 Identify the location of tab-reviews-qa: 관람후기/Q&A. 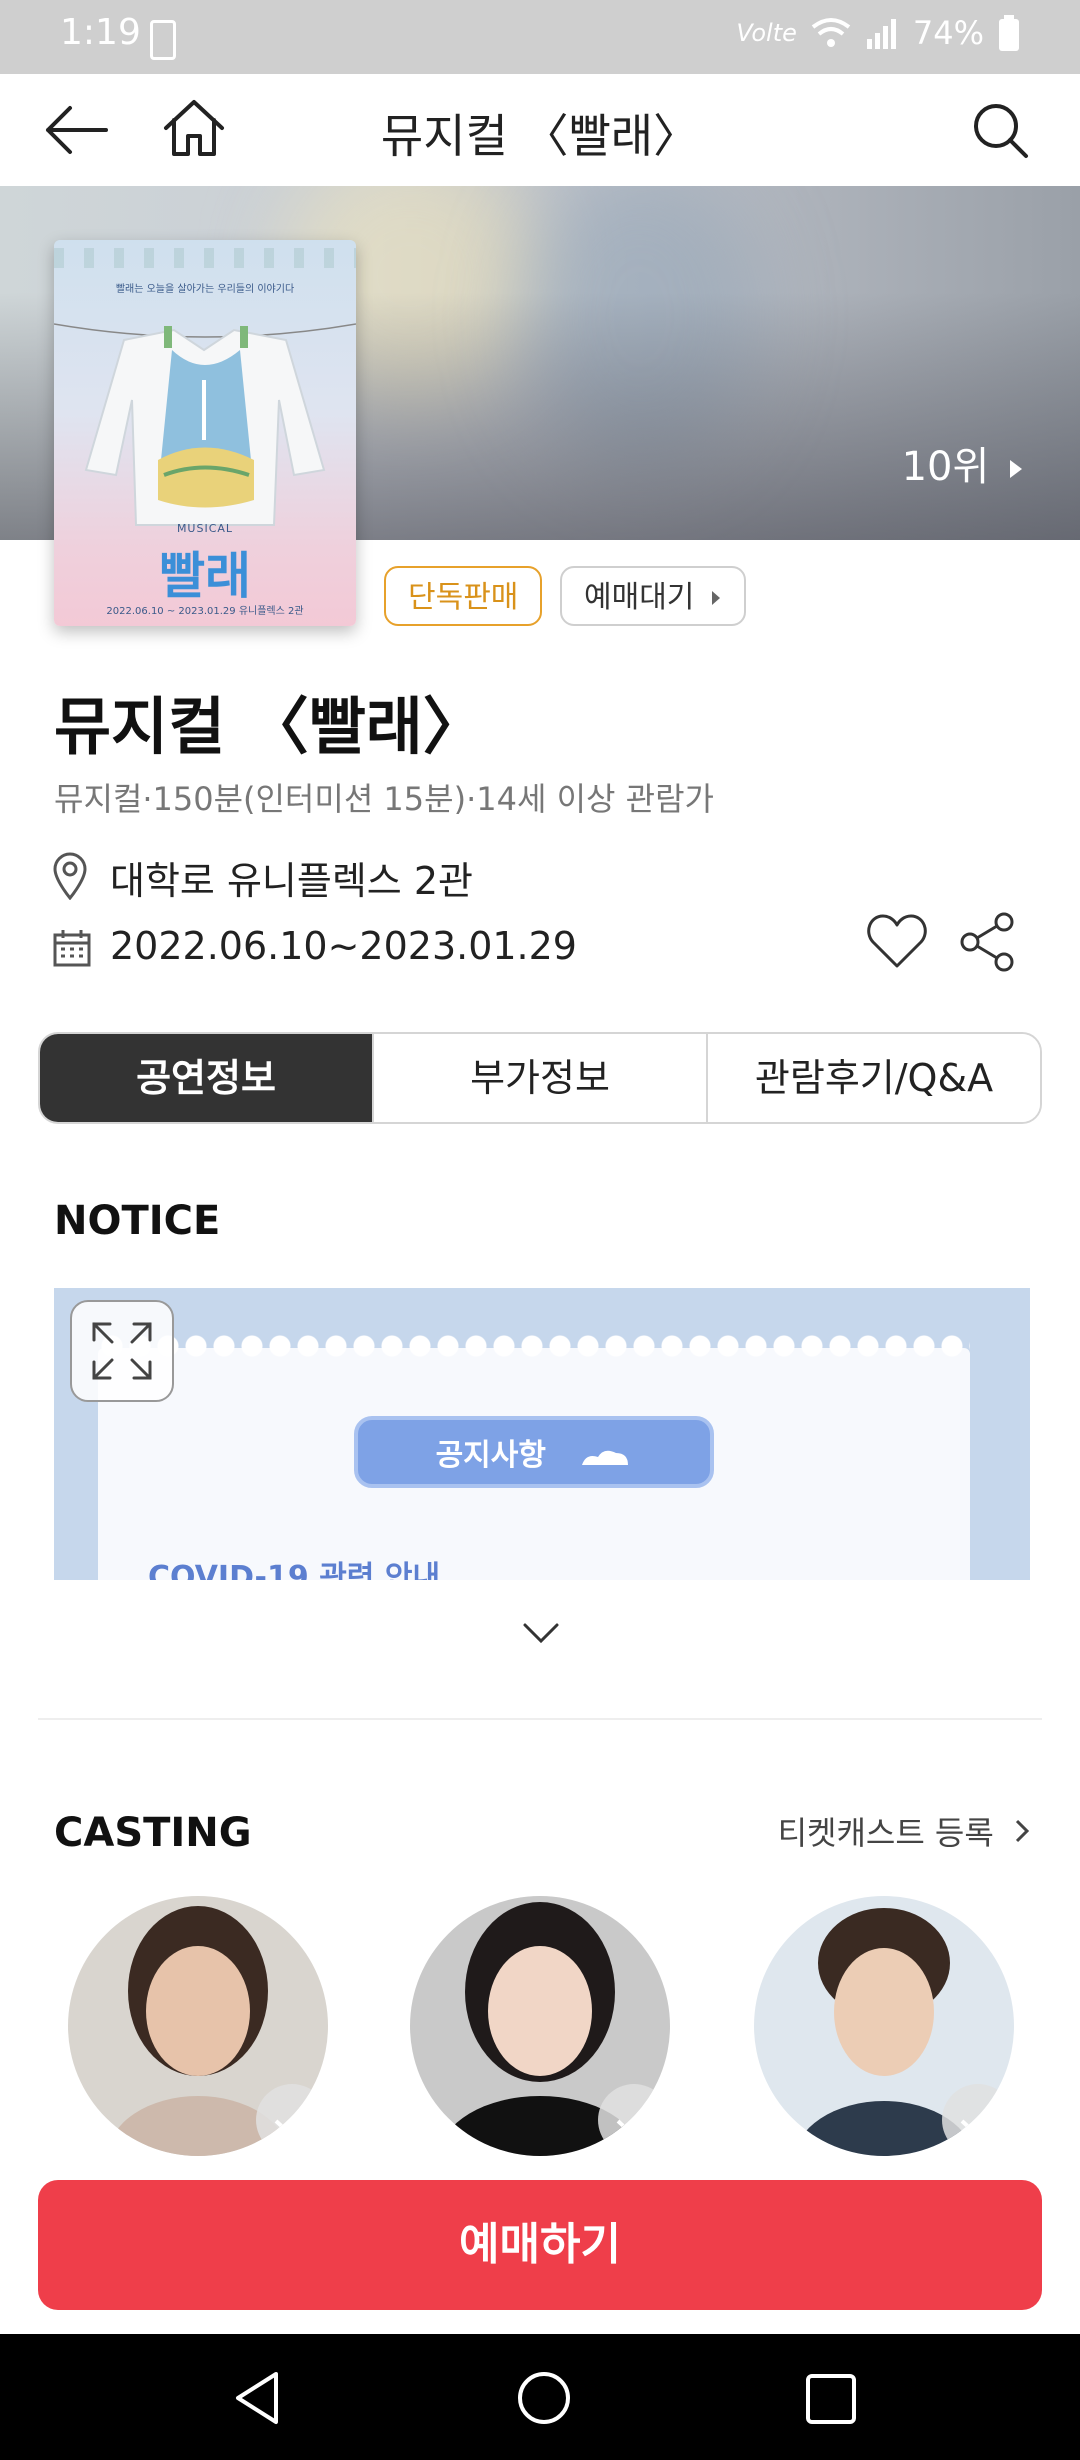
(873, 1078).